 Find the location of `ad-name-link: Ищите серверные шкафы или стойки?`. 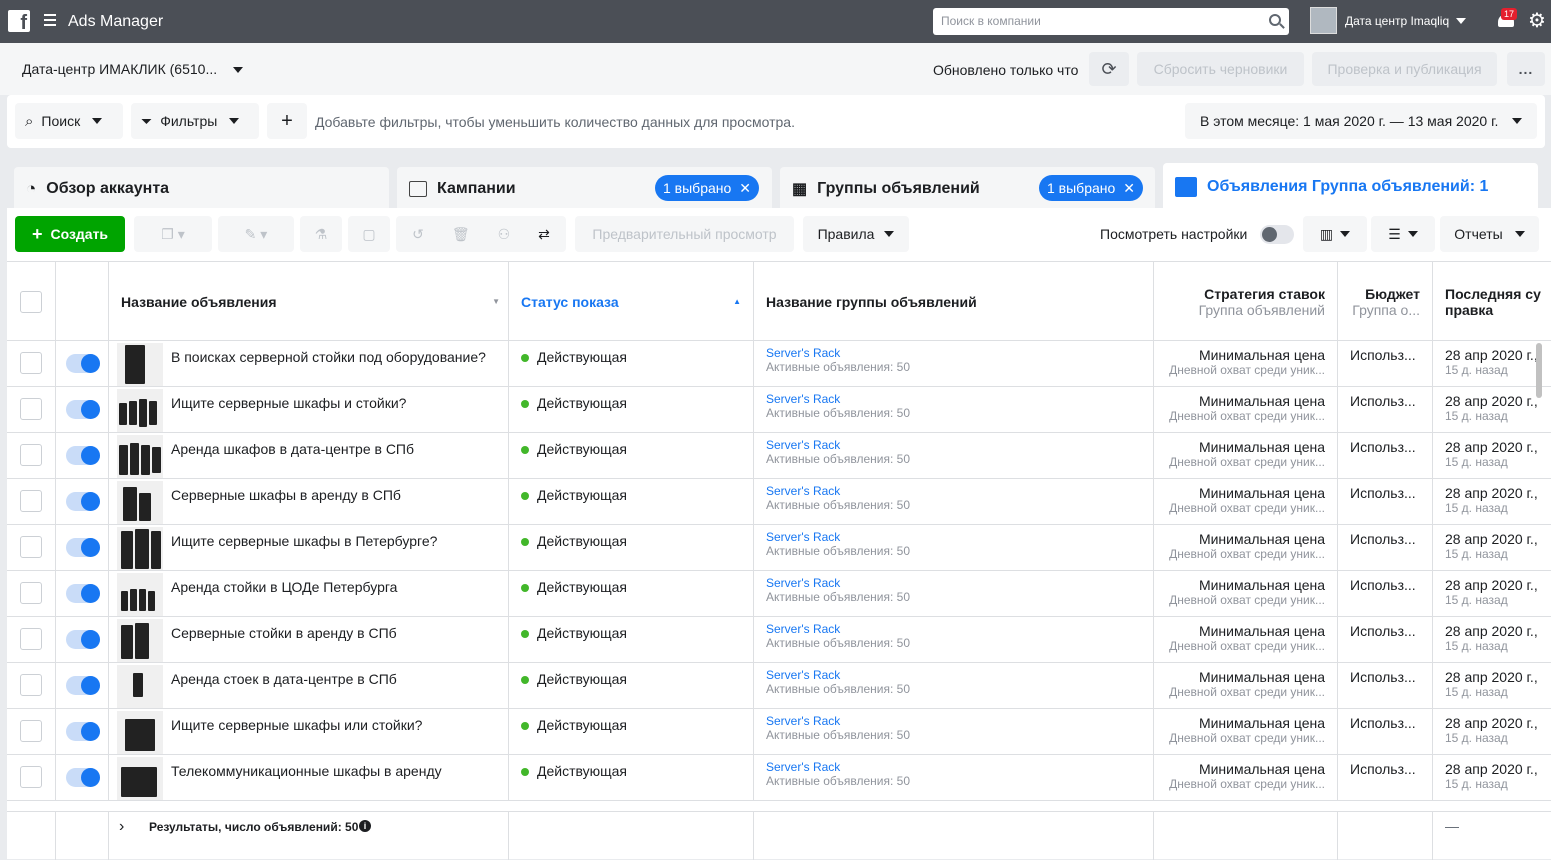

ad-name-link: Ищите серверные шкафы или стойки? is located at coordinates (296, 725).